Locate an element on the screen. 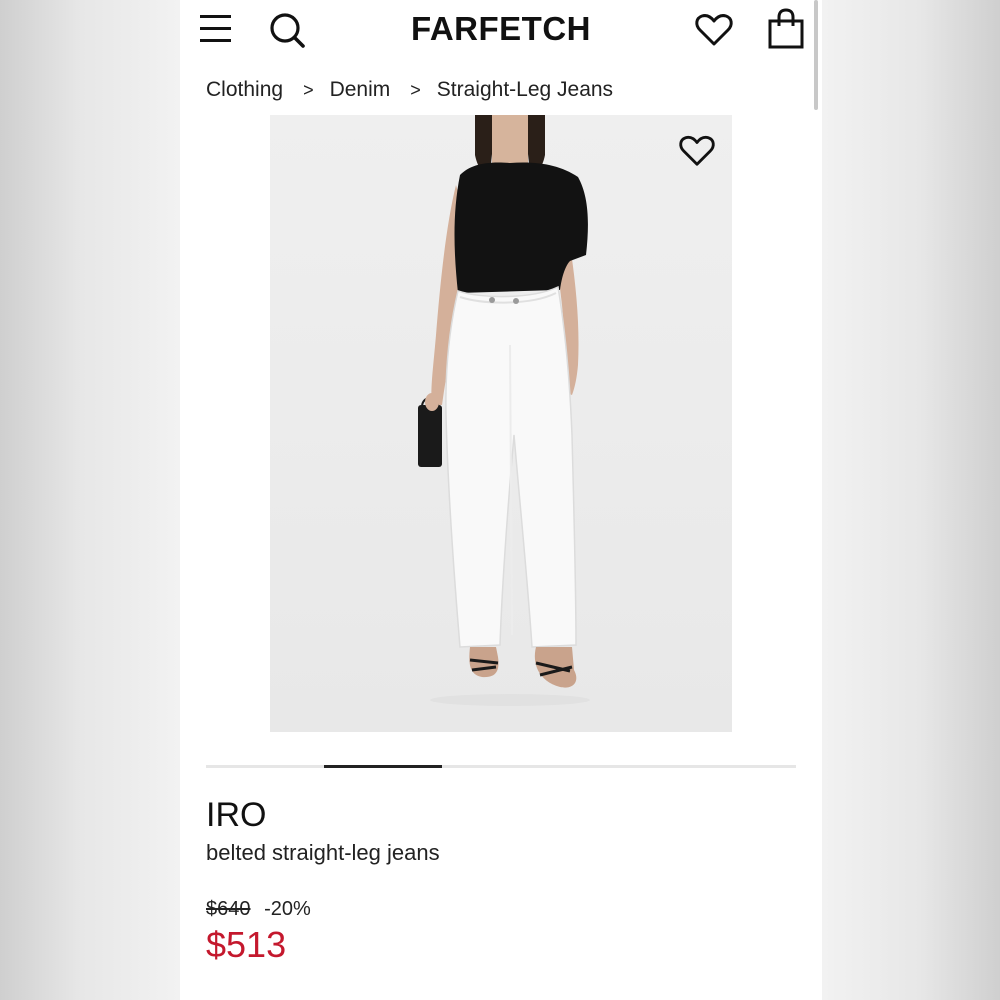 The width and height of the screenshot is (1000, 1000). discount-badge: -20% is located at coordinates (287, 909).